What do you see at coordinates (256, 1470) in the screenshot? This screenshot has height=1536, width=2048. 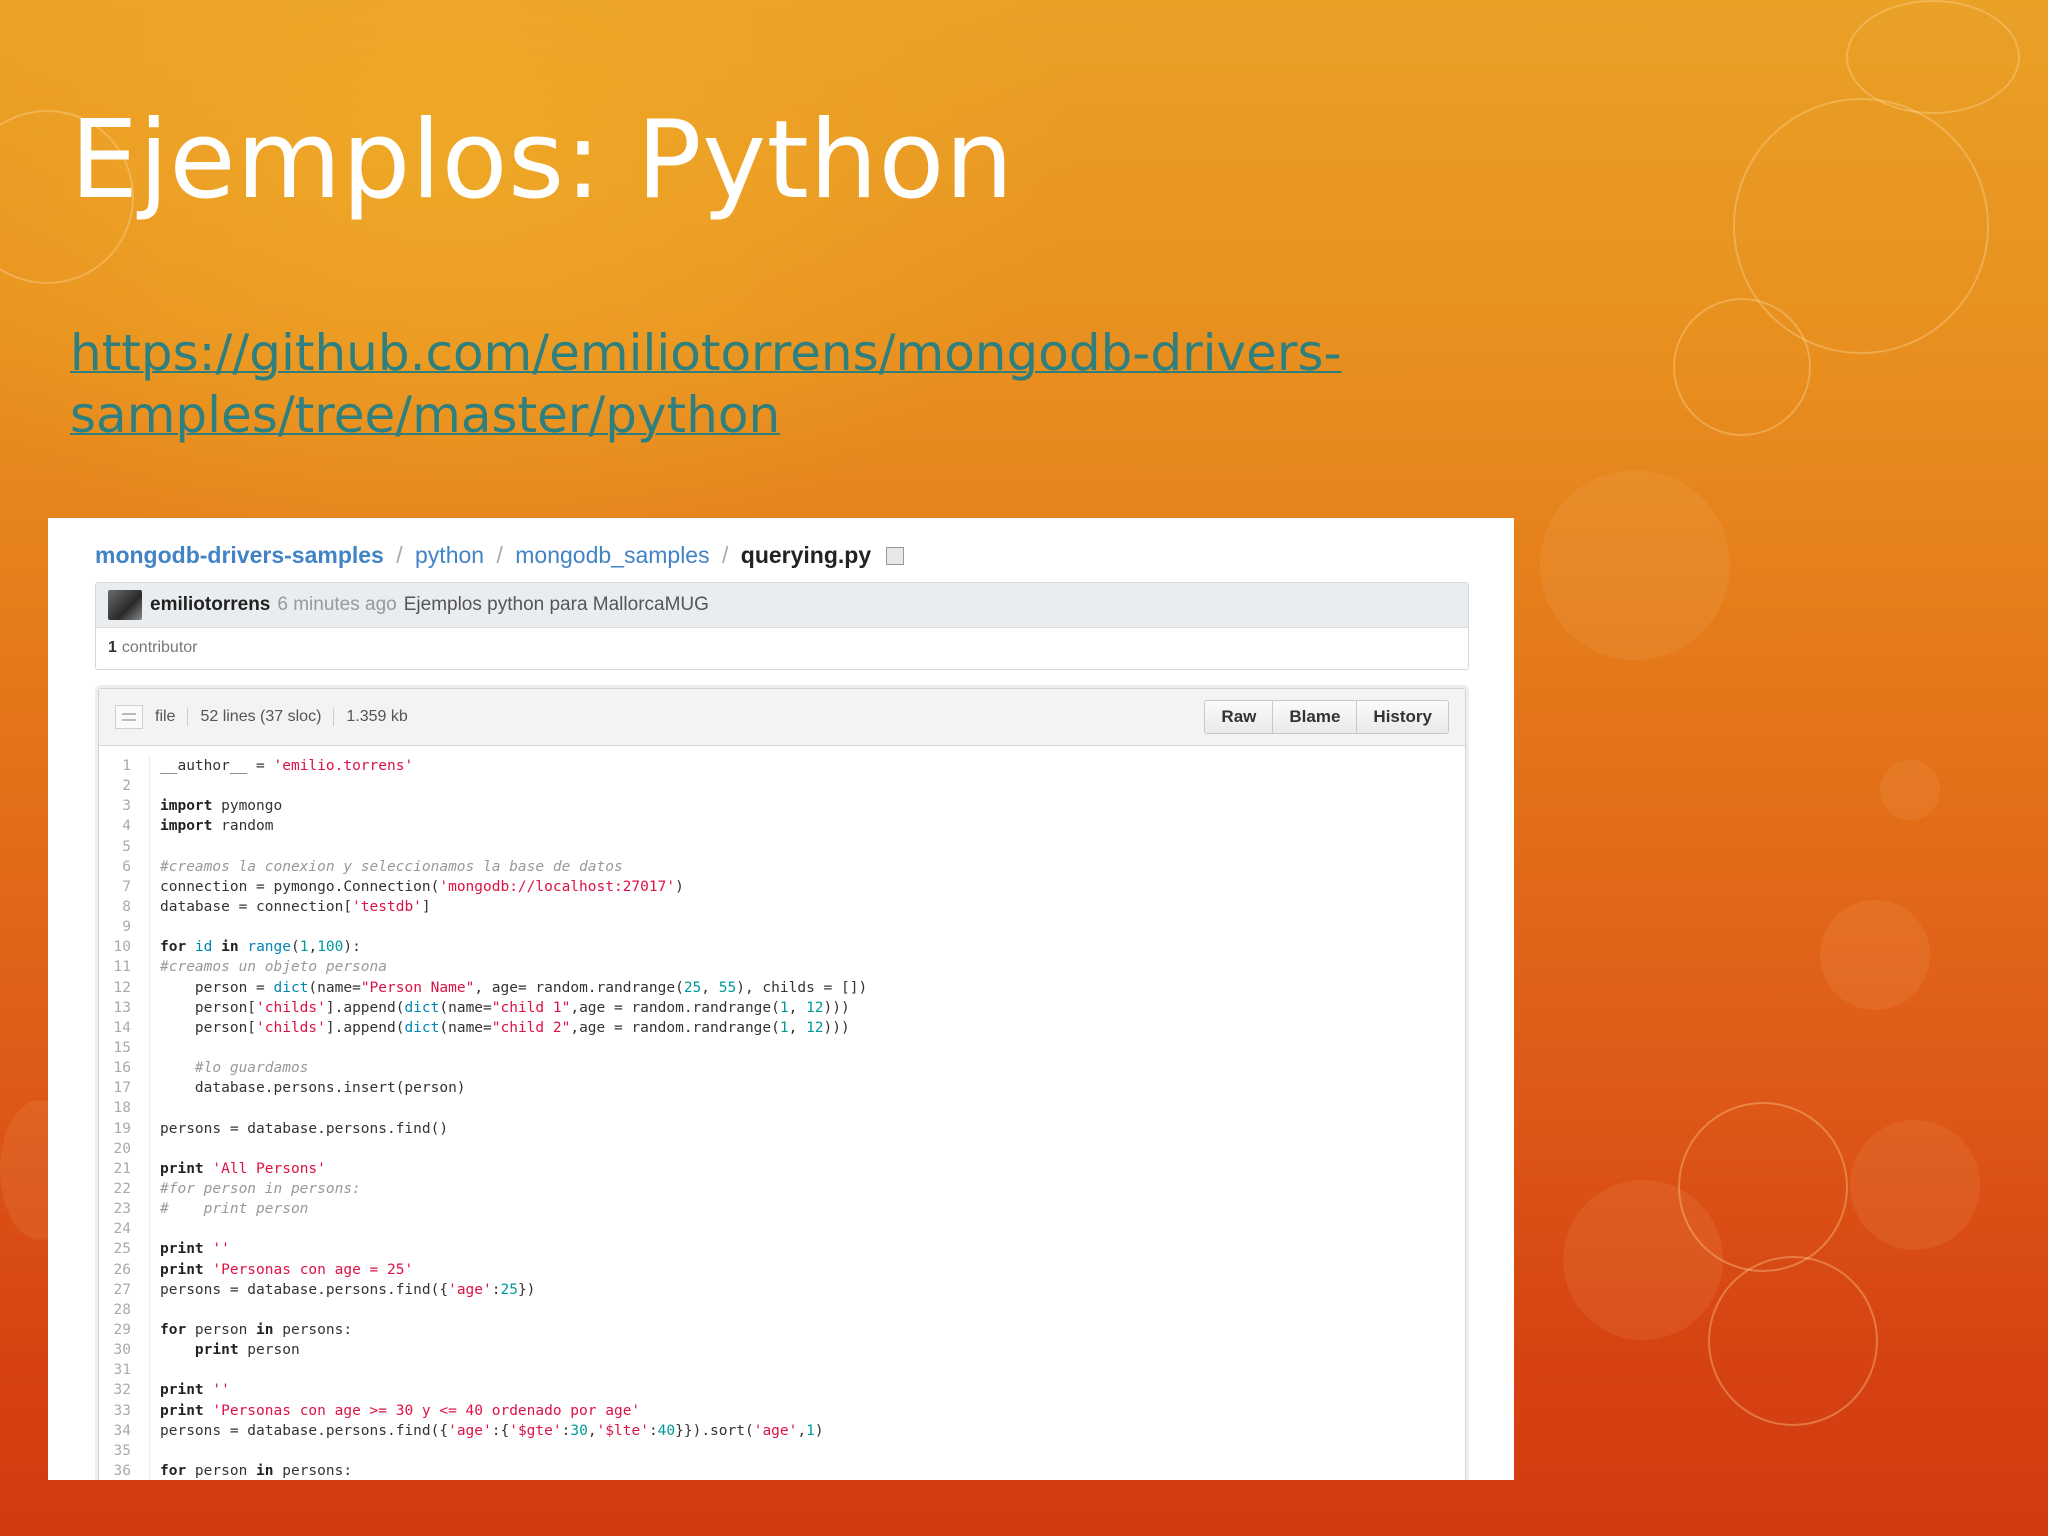 I see `code-text: for person in persons:` at bounding box center [256, 1470].